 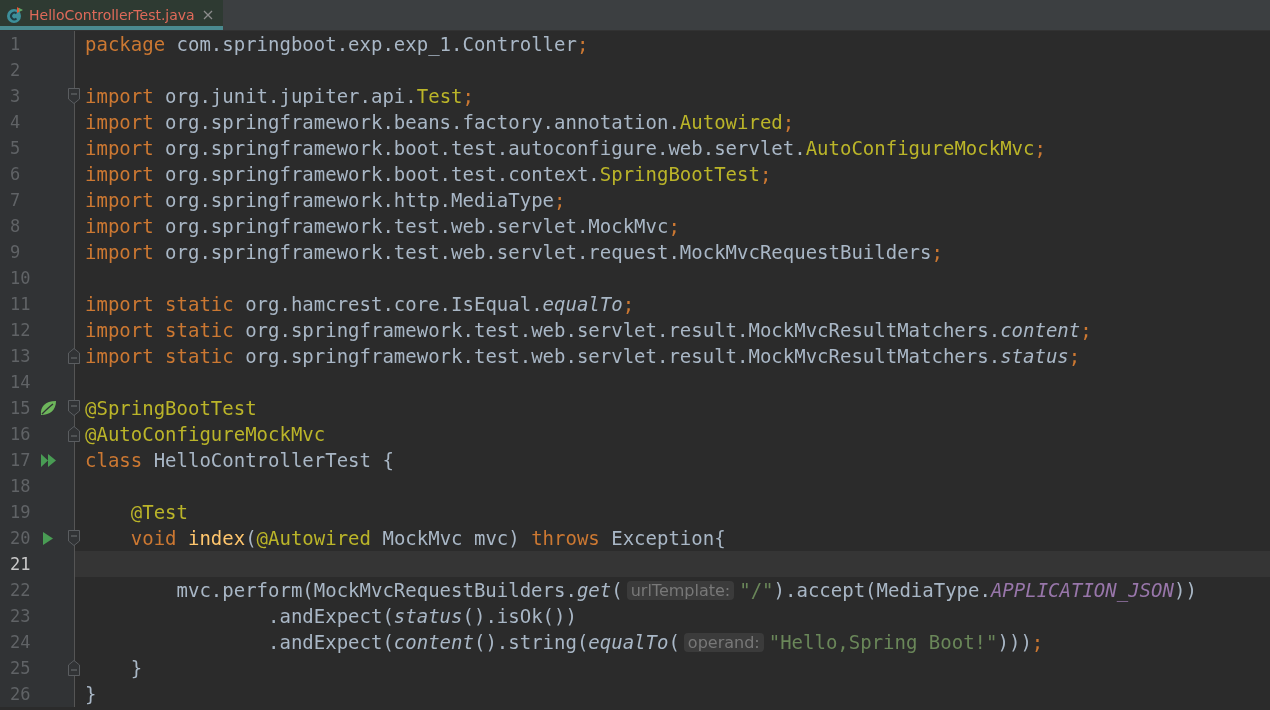 What do you see at coordinates (159, 512) in the screenshot?
I see `code-line: @Test` at bounding box center [159, 512].